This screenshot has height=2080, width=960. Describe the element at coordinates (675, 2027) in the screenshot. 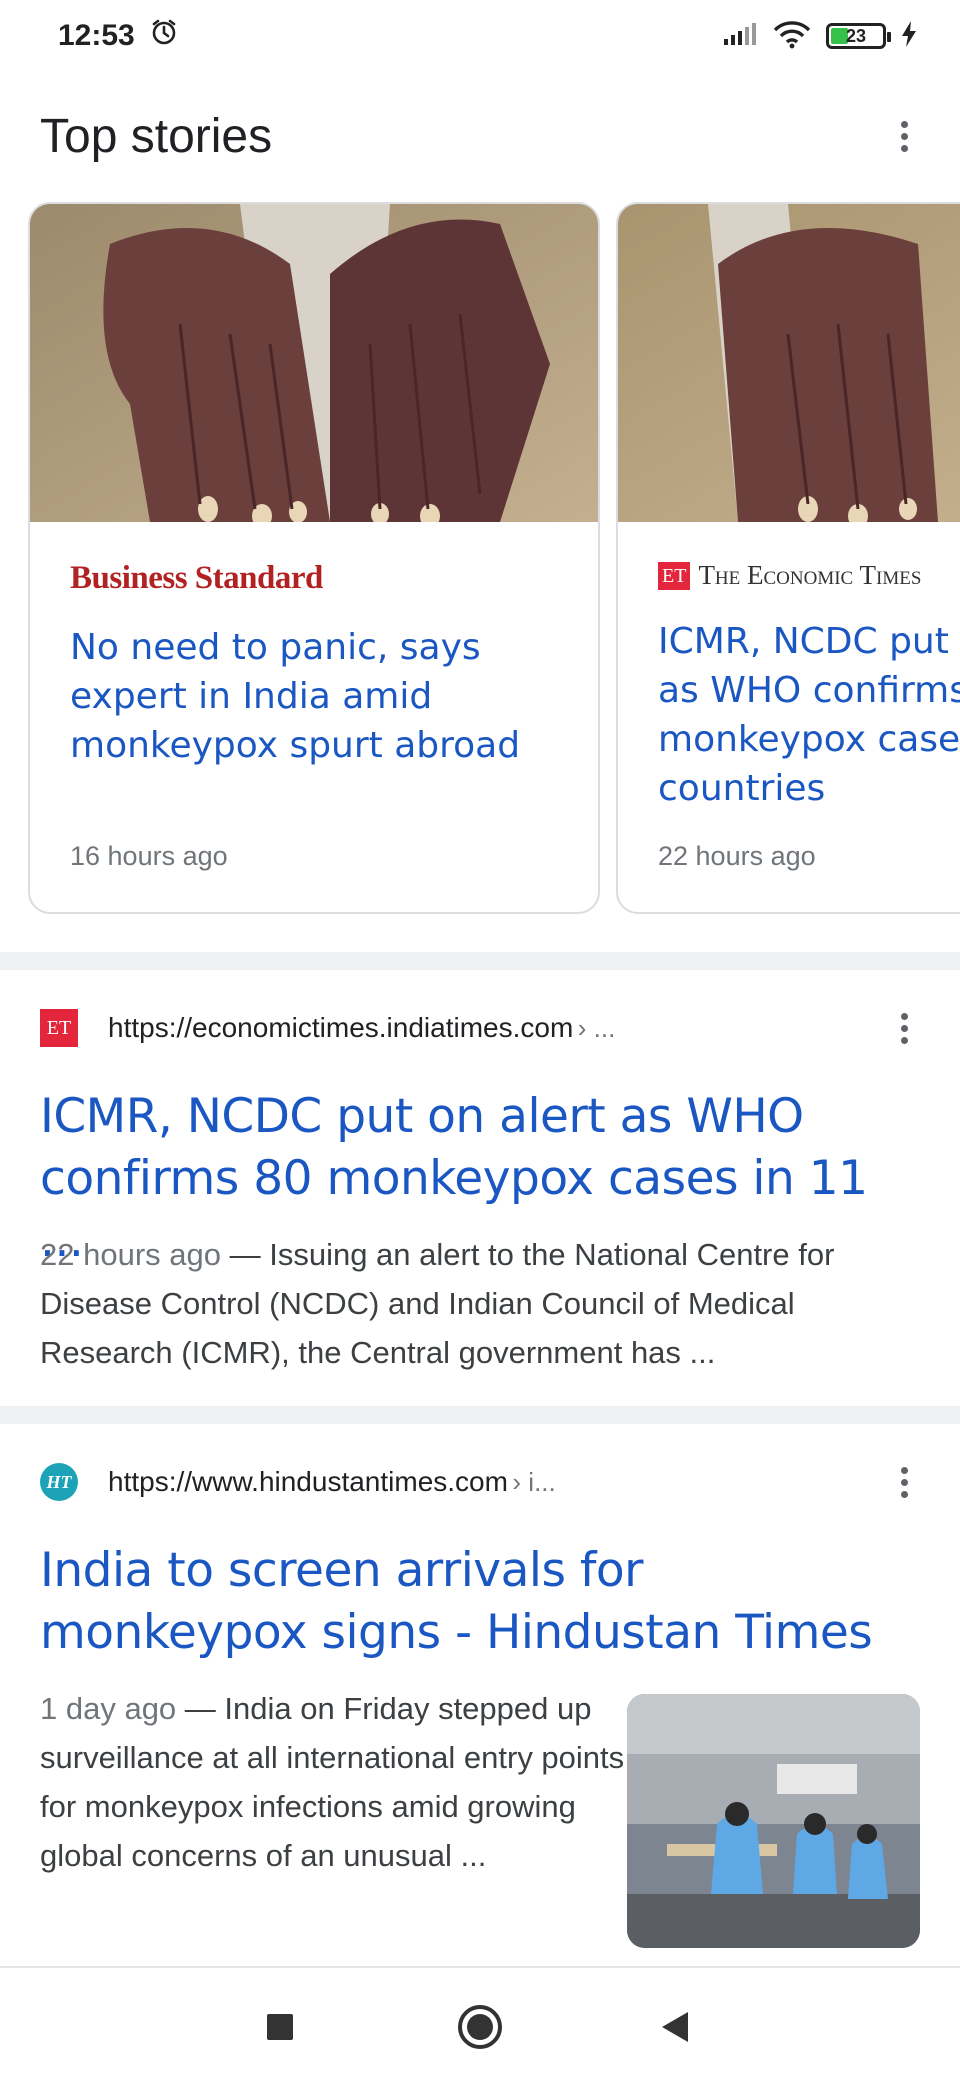

I see `back-triangle-icon` at that location.